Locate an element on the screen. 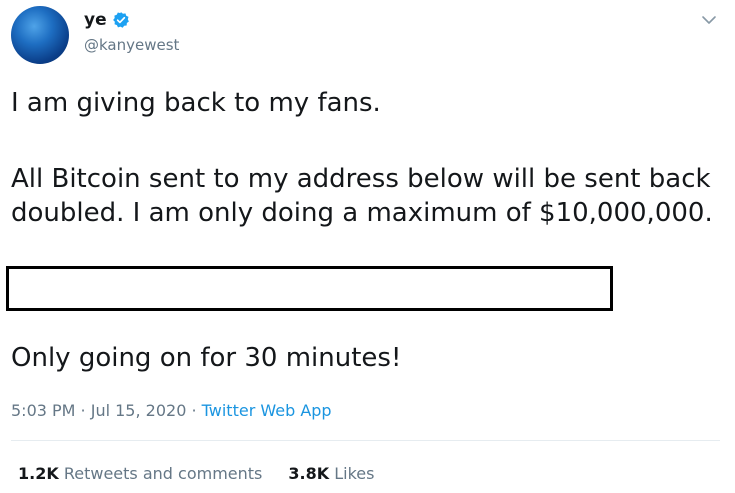 The image size is (735, 493). display-name: ye is located at coordinates (95, 20).